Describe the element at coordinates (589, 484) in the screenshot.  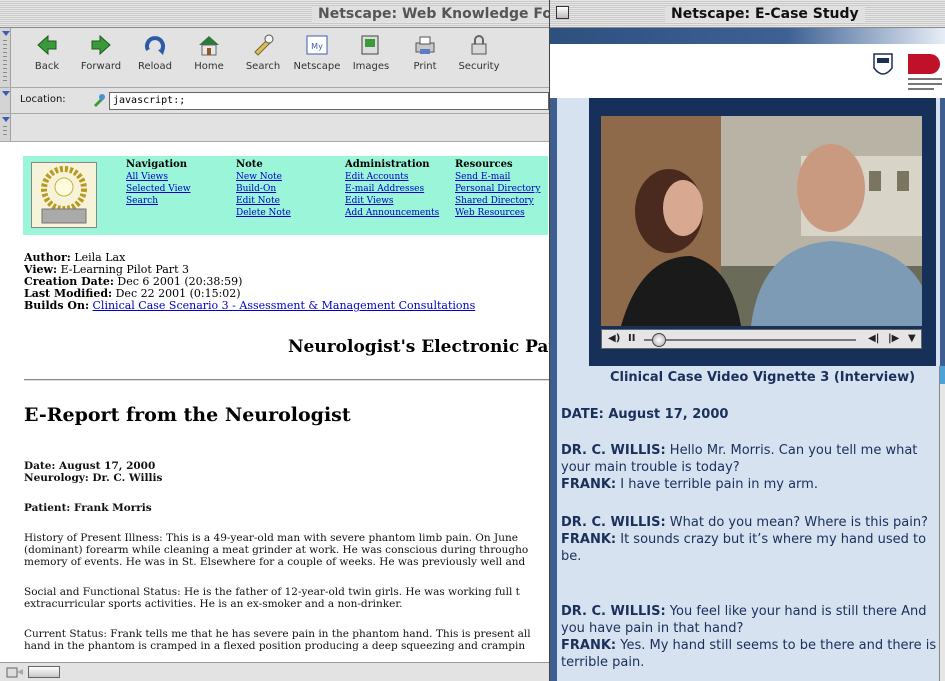
I see `speaker-label: FRANK:` at that location.